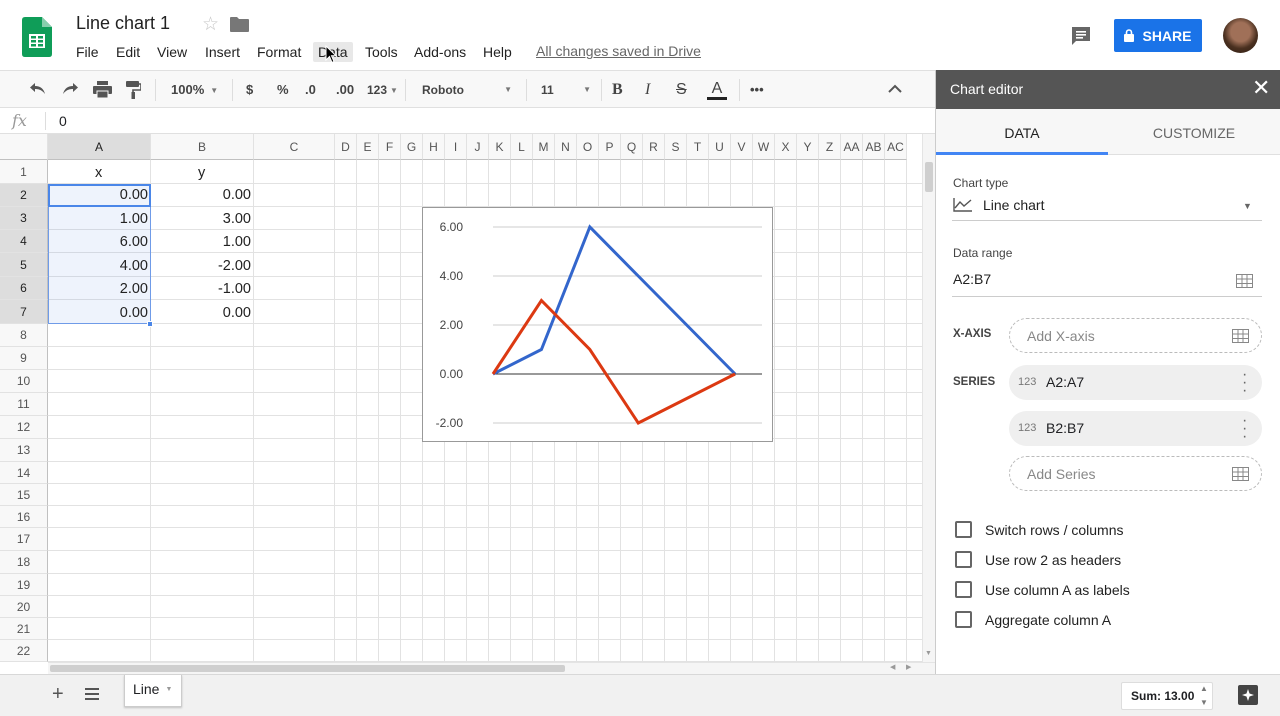 The image size is (1280, 716). Describe the element at coordinates (896, 147) in the screenshot. I see `column-header-AC: AC` at that location.